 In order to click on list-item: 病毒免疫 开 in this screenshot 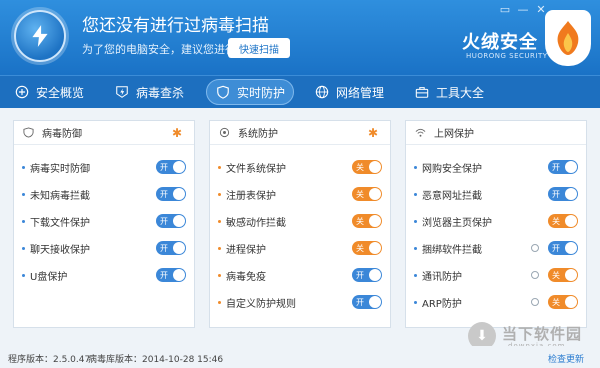, I will do `click(300, 275)`.